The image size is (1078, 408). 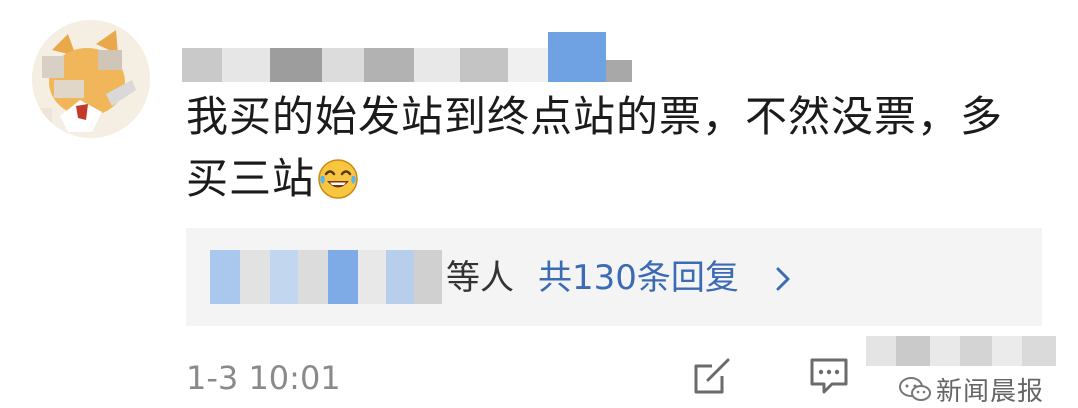 I want to click on like-count-blurred, so click(x=961, y=351).